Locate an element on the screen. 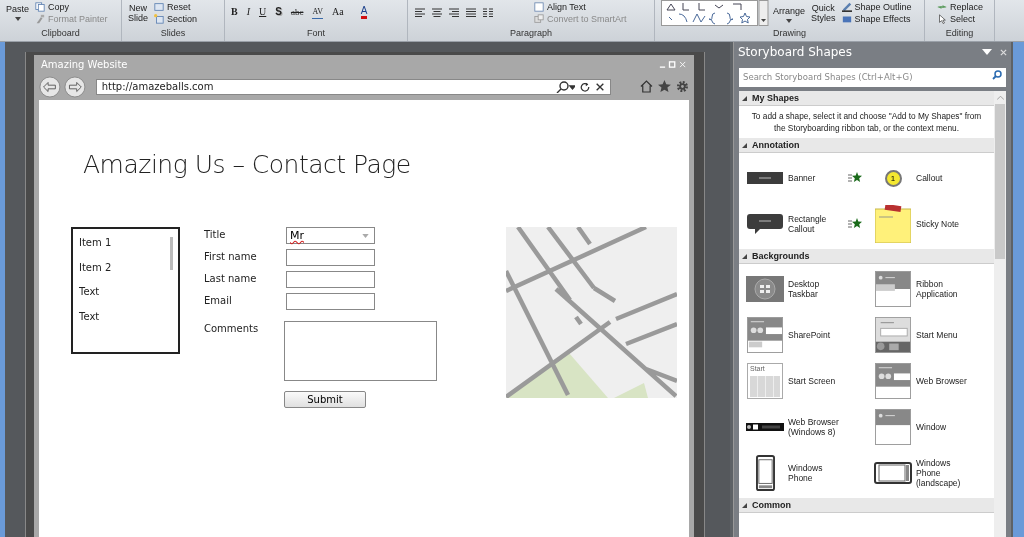  text-box-icon is located at coordinates (539, 7).